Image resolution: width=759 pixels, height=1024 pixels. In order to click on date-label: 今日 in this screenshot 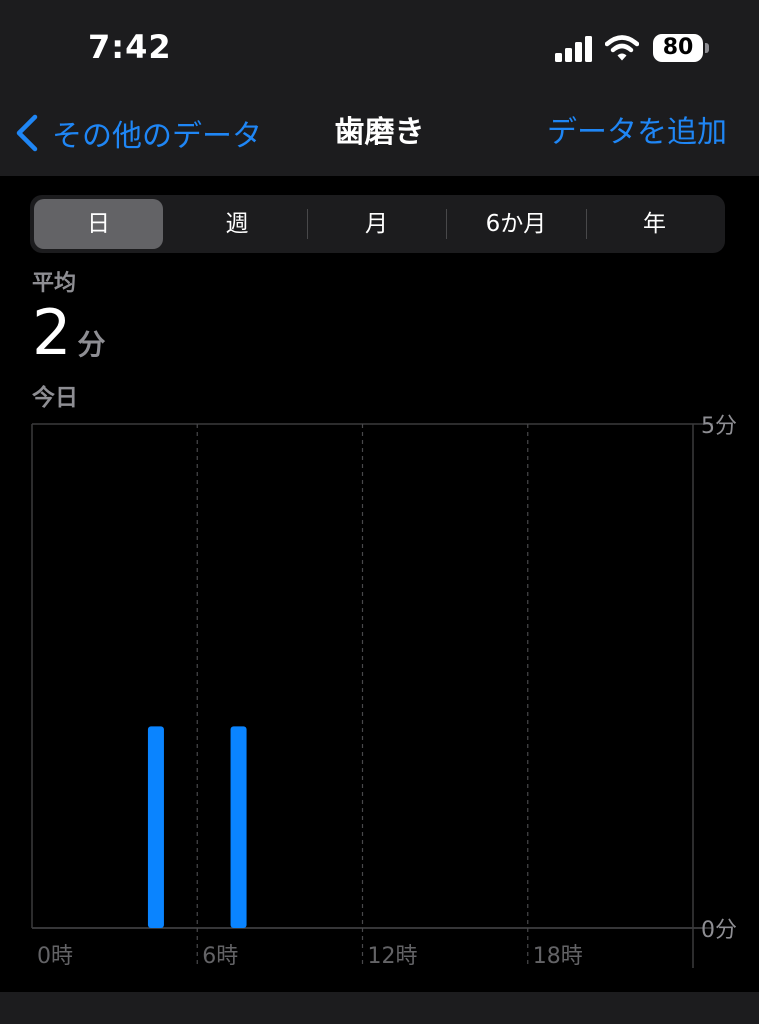, I will do `click(55, 398)`.